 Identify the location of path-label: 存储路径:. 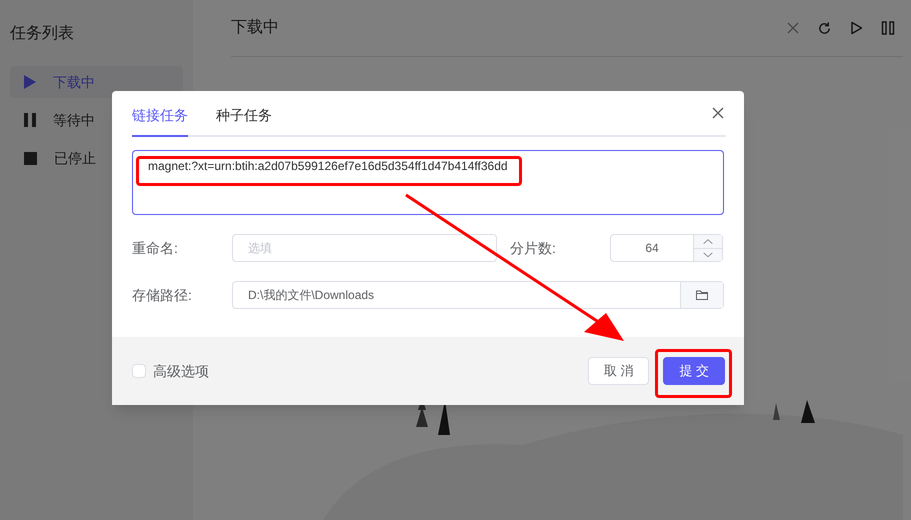
(162, 295).